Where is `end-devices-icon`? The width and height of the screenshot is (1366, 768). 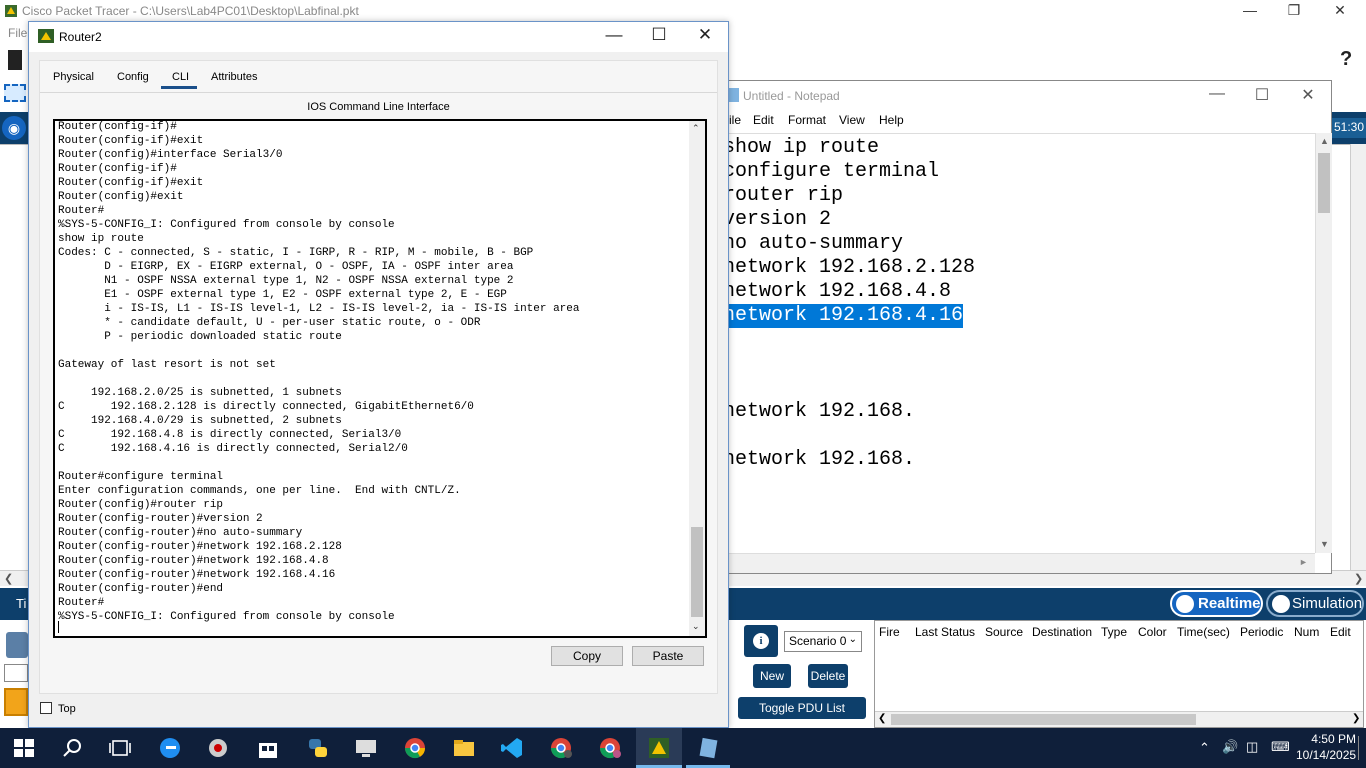 end-devices-icon is located at coordinates (16, 673).